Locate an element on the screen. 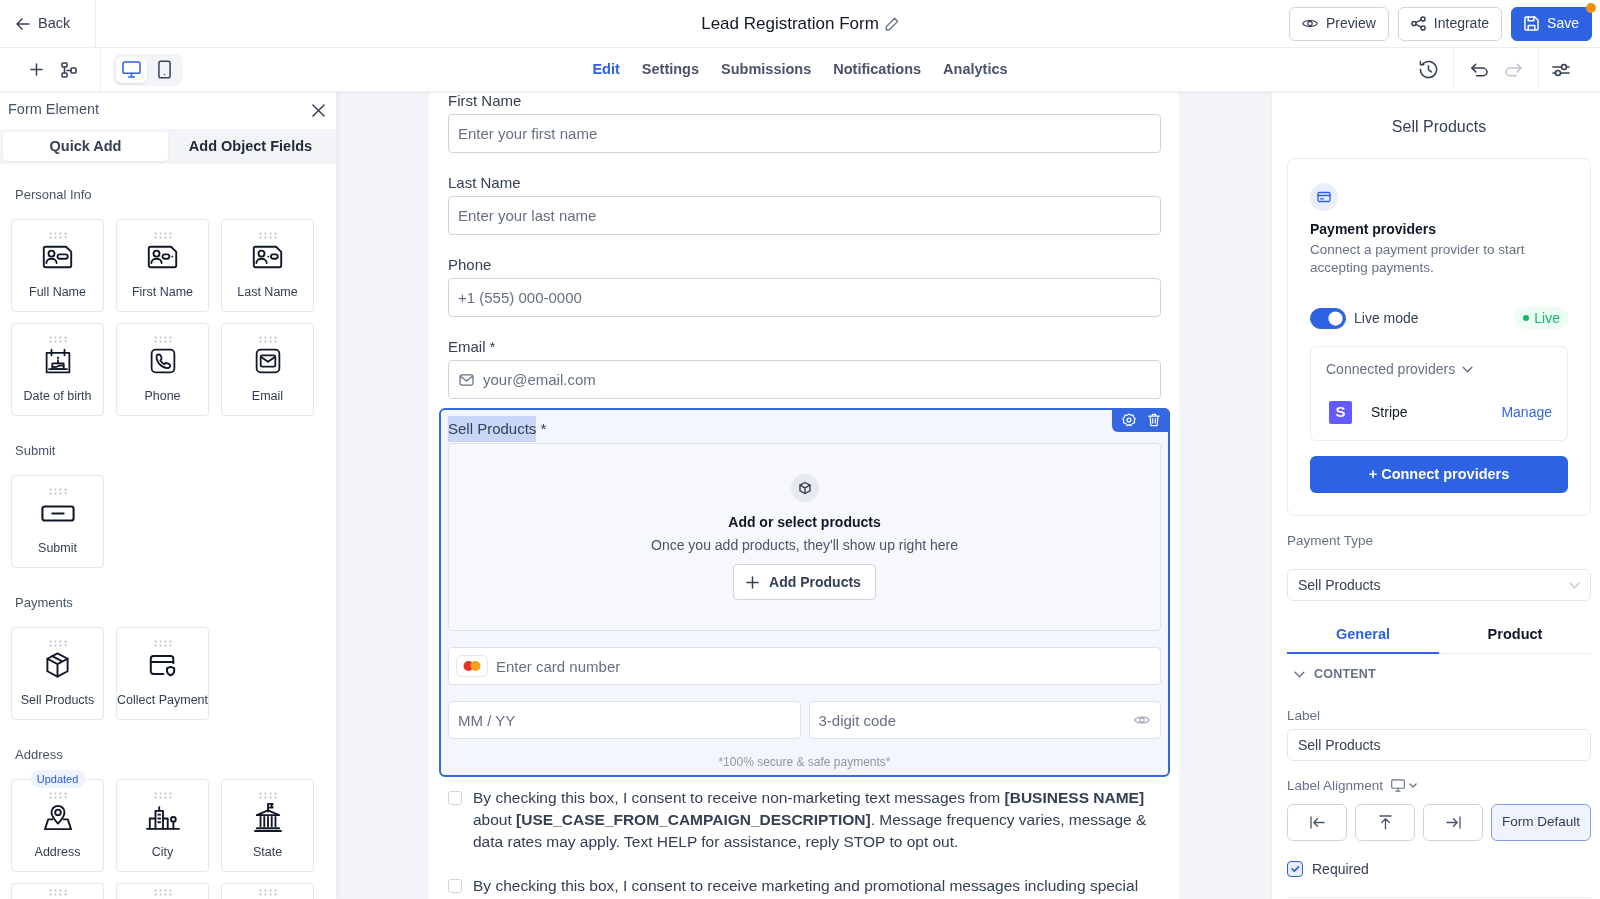 The image size is (1600, 899). undo-icon is located at coordinates (1479, 69).